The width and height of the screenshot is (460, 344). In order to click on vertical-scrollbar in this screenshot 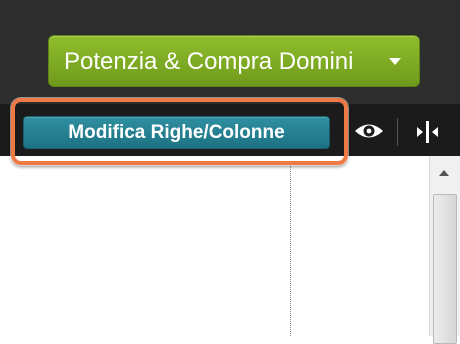, I will do `click(444, 250)`.